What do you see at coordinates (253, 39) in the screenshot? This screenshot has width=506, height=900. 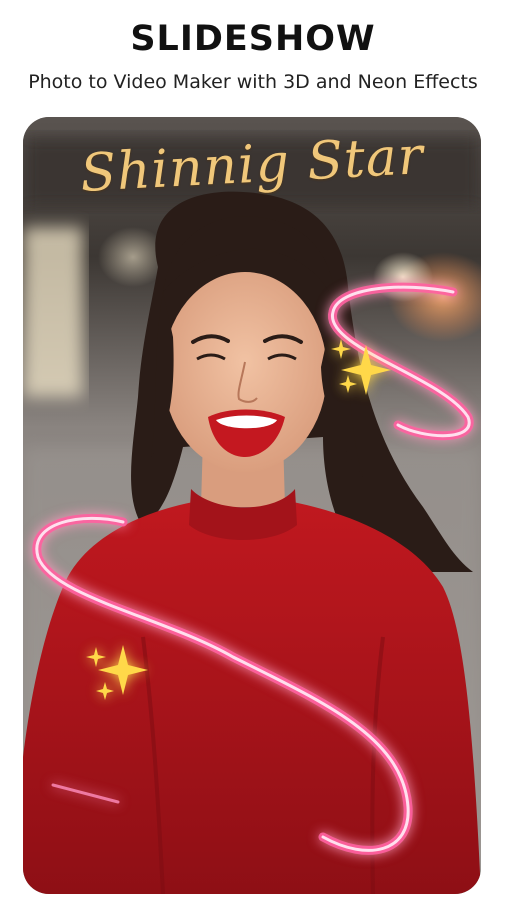 I see `page-title: SLIDESHOW` at bounding box center [253, 39].